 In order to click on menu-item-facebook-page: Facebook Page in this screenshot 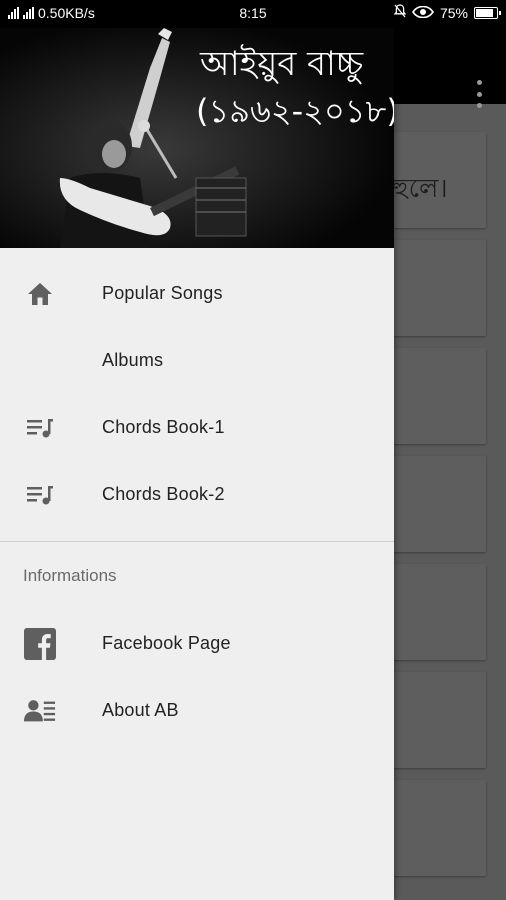, I will do `click(197, 643)`.